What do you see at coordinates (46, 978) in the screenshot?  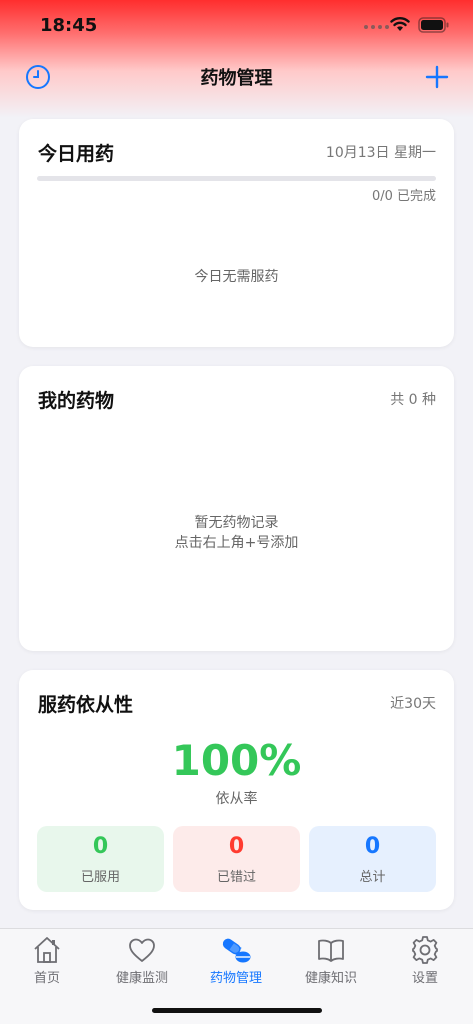 I see `tab-home-label: 首页` at bounding box center [46, 978].